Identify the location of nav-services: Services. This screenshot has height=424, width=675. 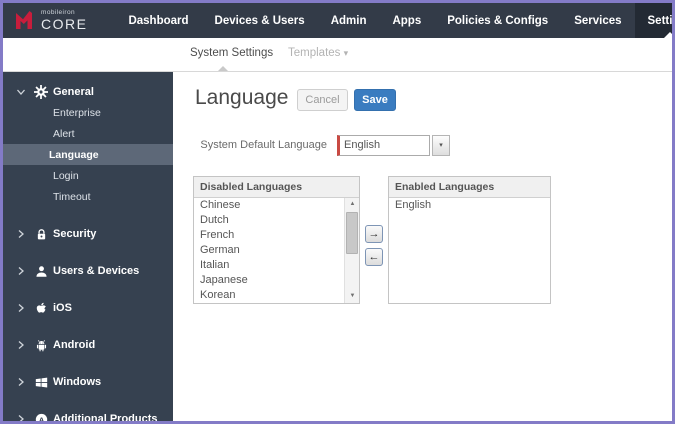
(597, 20).